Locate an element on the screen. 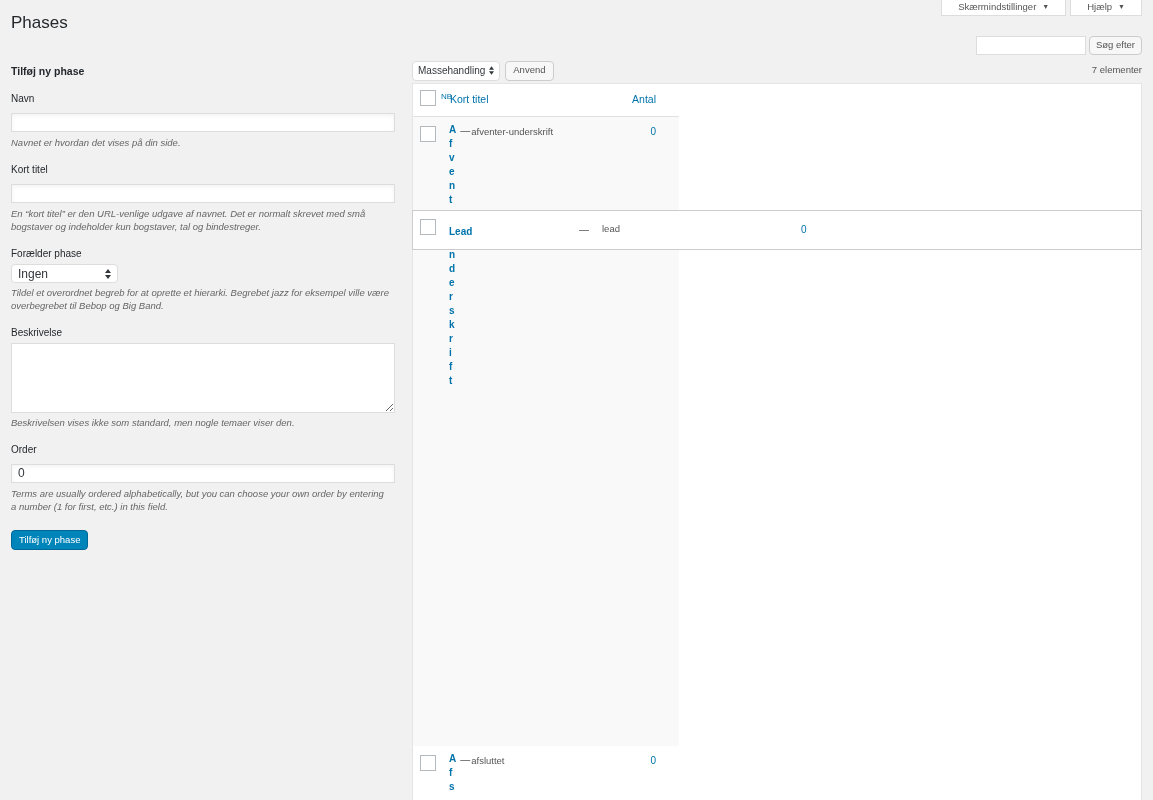 The height and width of the screenshot is (800, 1153). field-label: Beskrivelse is located at coordinates (37, 333).